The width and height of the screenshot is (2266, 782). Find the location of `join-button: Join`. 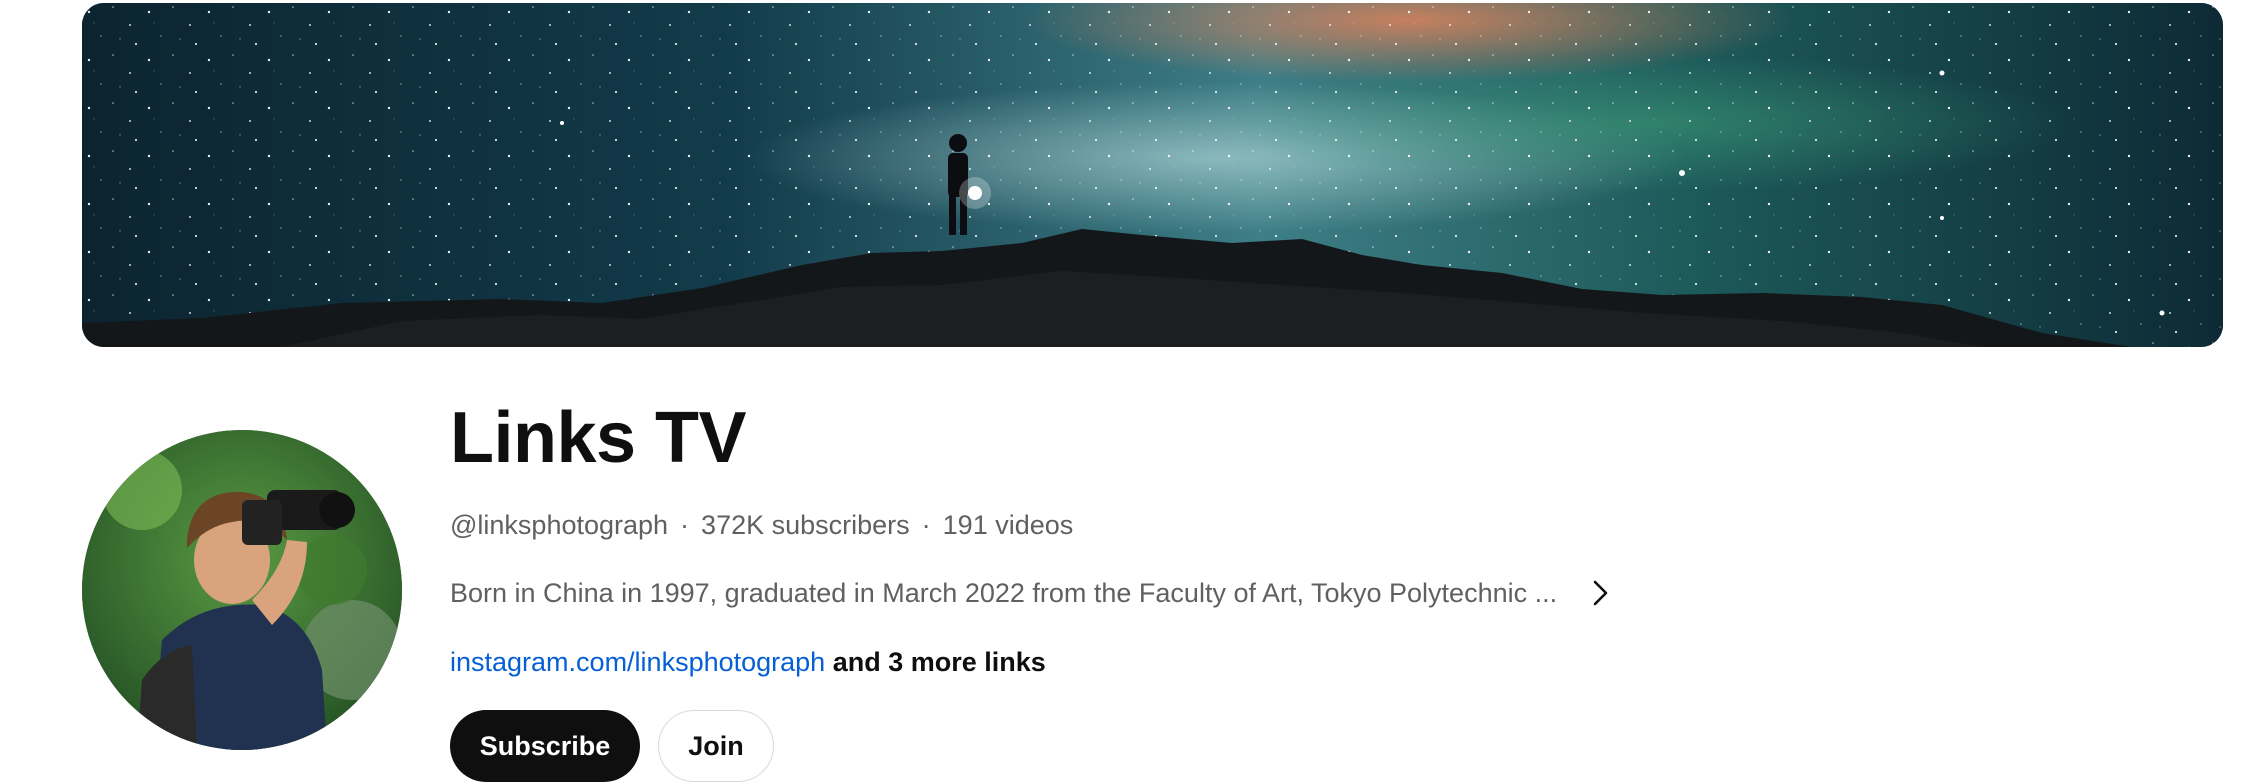

join-button: Join is located at coordinates (716, 746).